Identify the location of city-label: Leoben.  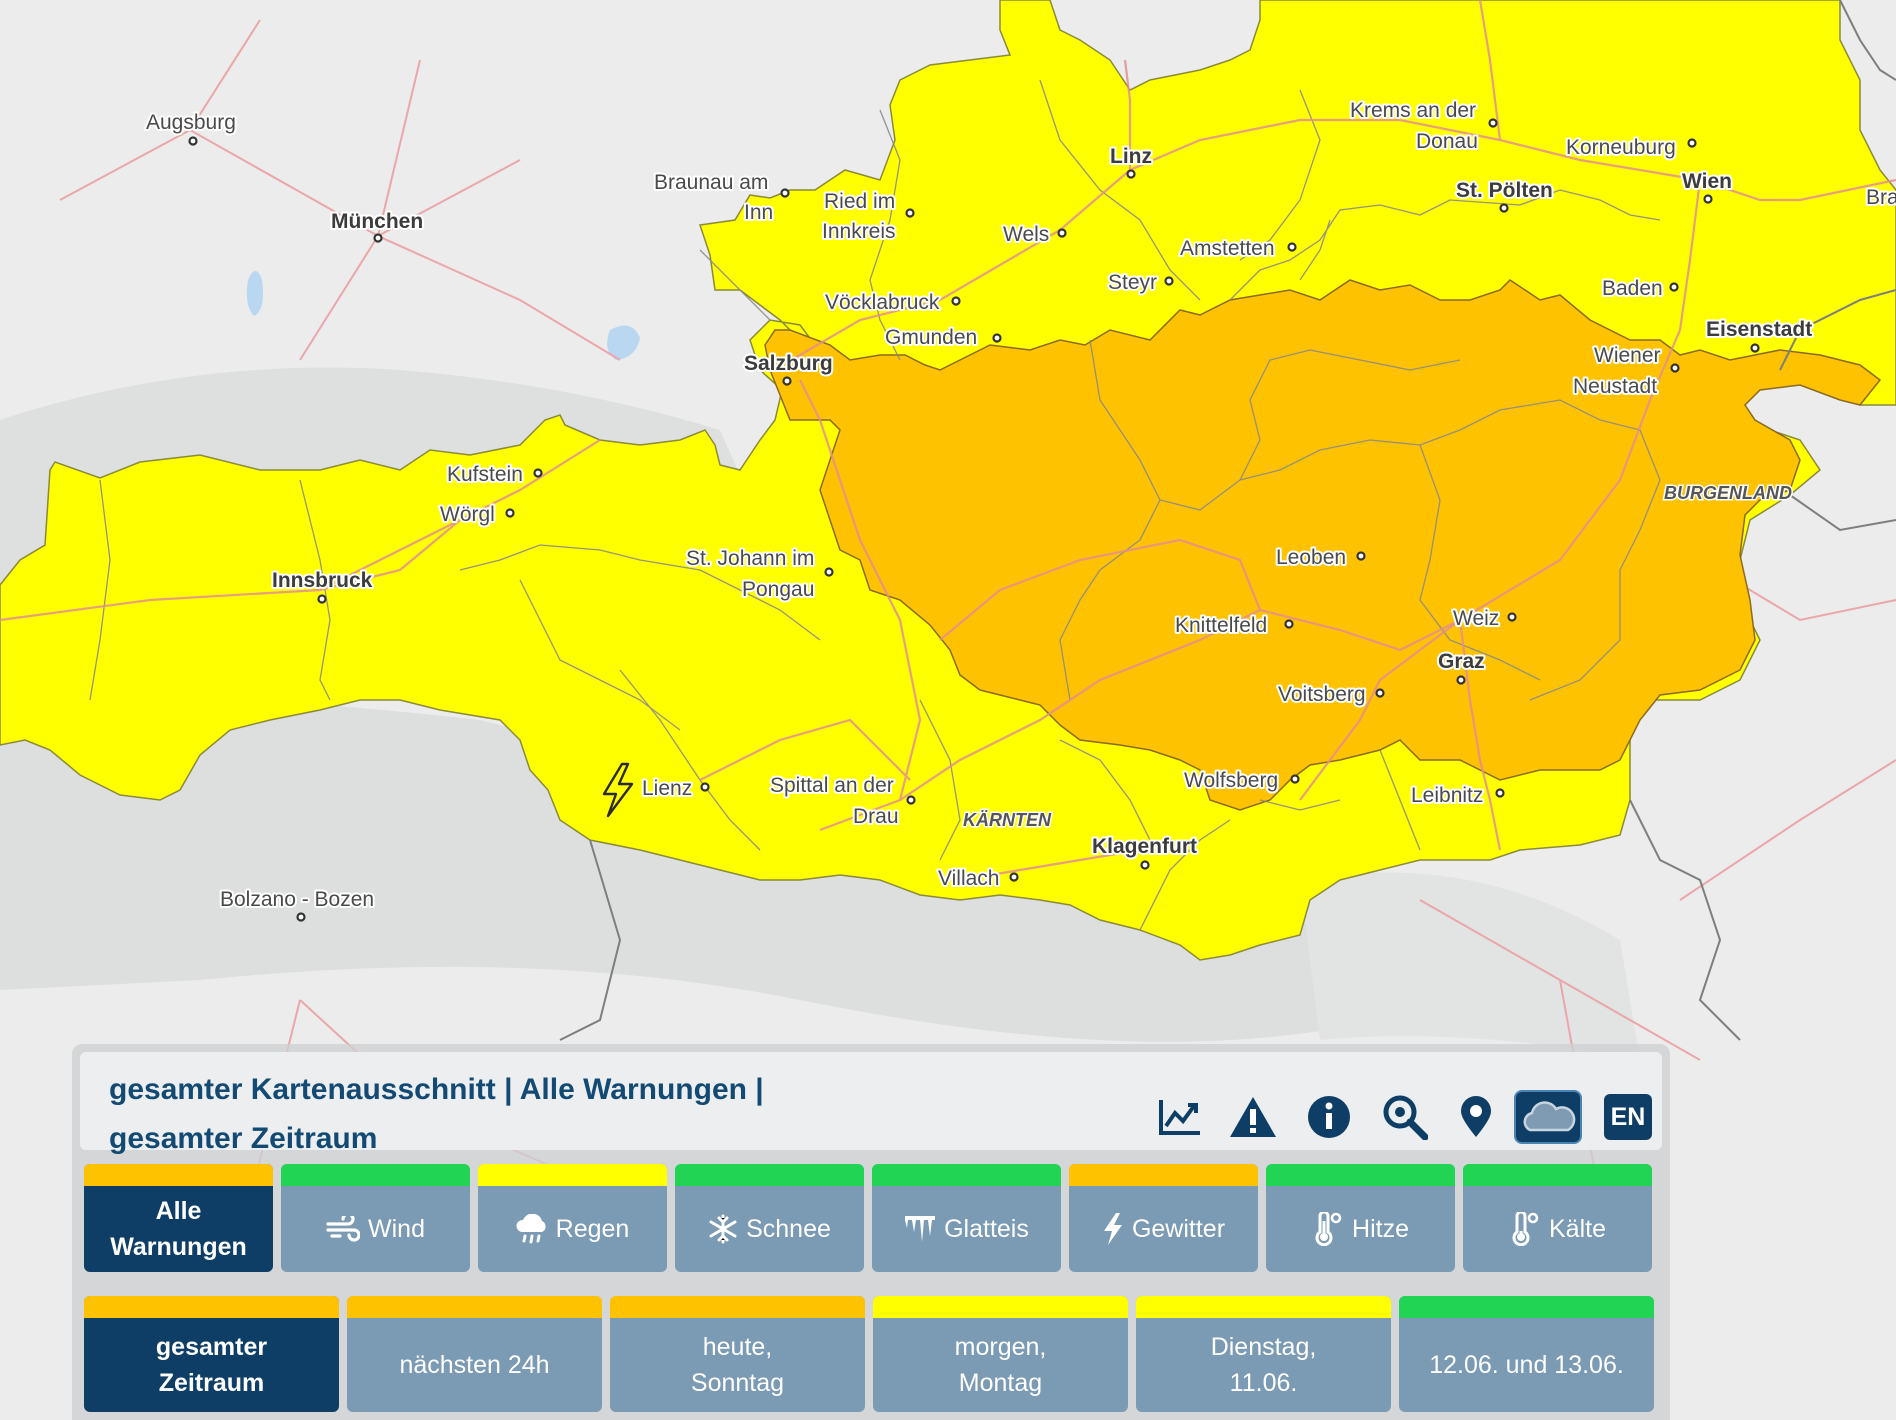
(1311, 557).